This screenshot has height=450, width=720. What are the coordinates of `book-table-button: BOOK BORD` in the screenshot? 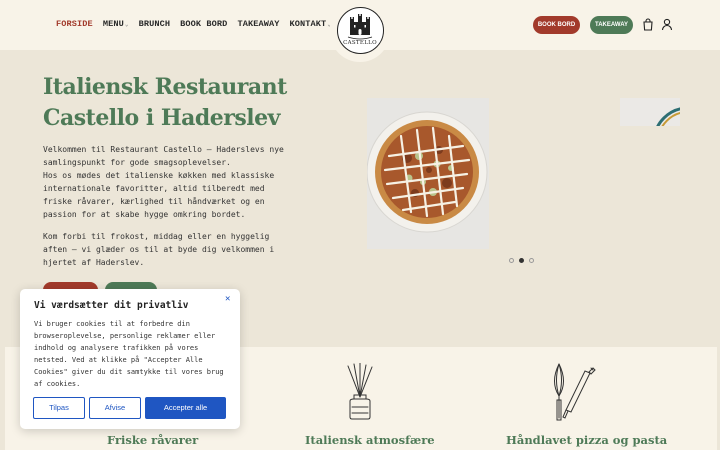 It's located at (556, 25).